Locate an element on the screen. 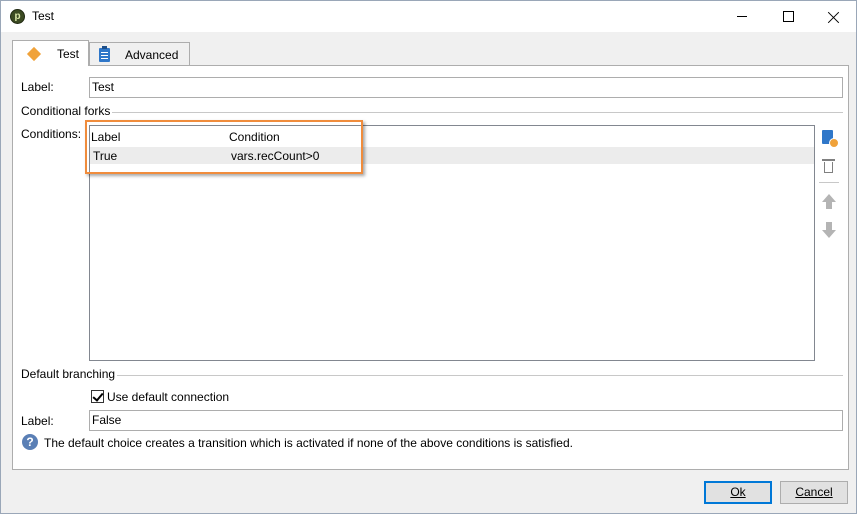 This screenshot has height=514, width=857. column-header-condition: Condition is located at coordinates (254, 137).